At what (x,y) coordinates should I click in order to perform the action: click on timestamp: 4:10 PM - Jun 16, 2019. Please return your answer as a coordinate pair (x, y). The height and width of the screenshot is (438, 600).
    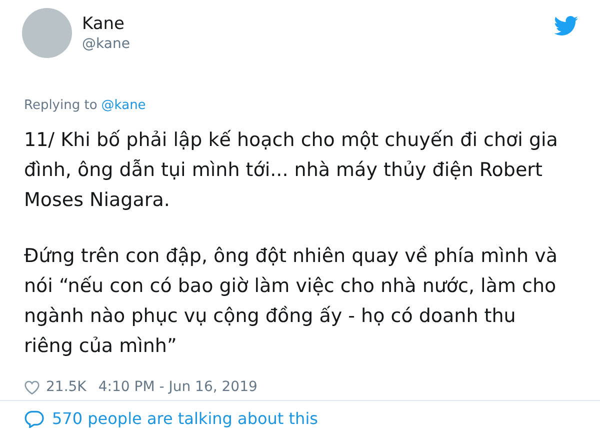
    Looking at the image, I should click on (178, 387).